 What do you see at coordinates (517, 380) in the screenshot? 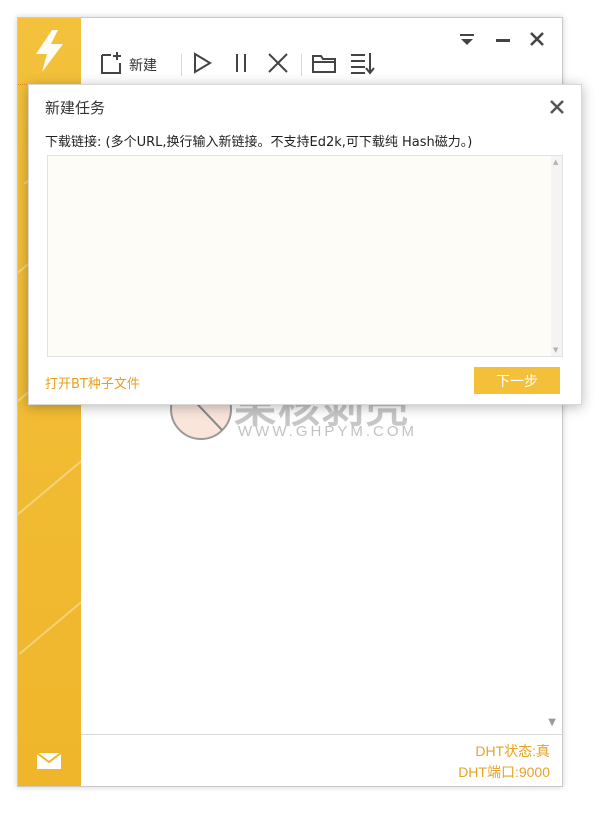
I see `next-step-button: 下一步` at bounding box center [517, 380].